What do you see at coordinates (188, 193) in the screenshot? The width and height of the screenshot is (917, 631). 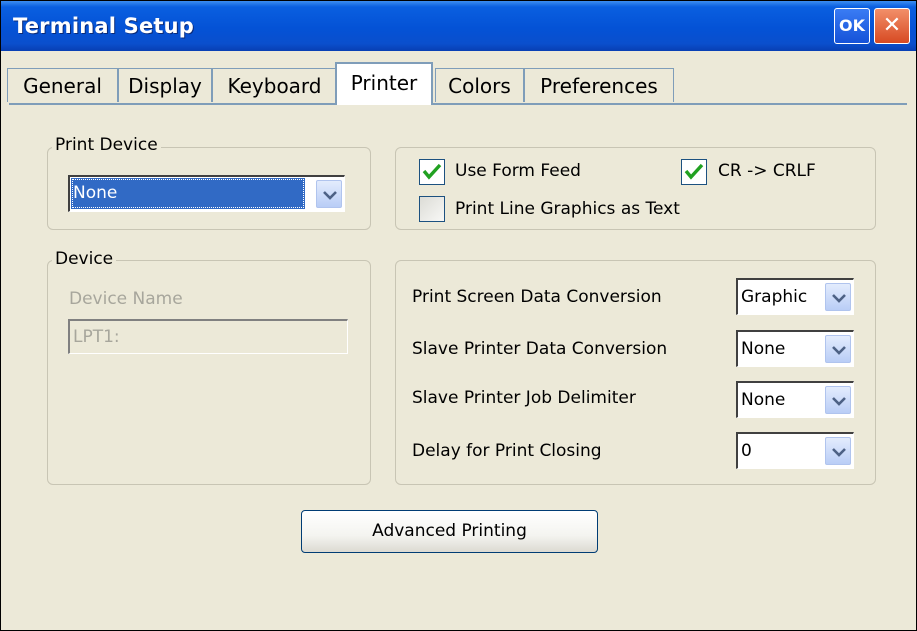 I see `print-device-value: None` at bounding box center [188, 193].